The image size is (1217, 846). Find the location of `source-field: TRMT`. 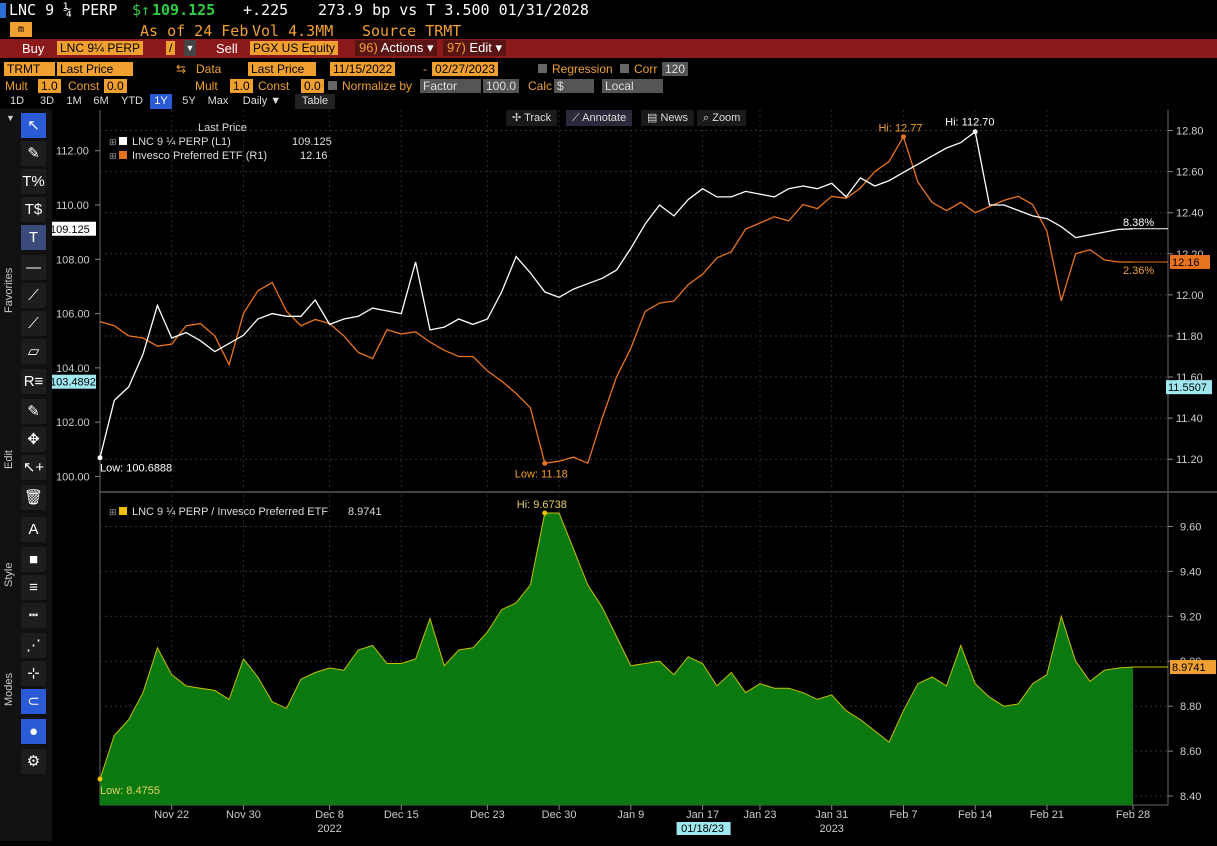

source-field: TRMT is located at coordinates (29, 69).